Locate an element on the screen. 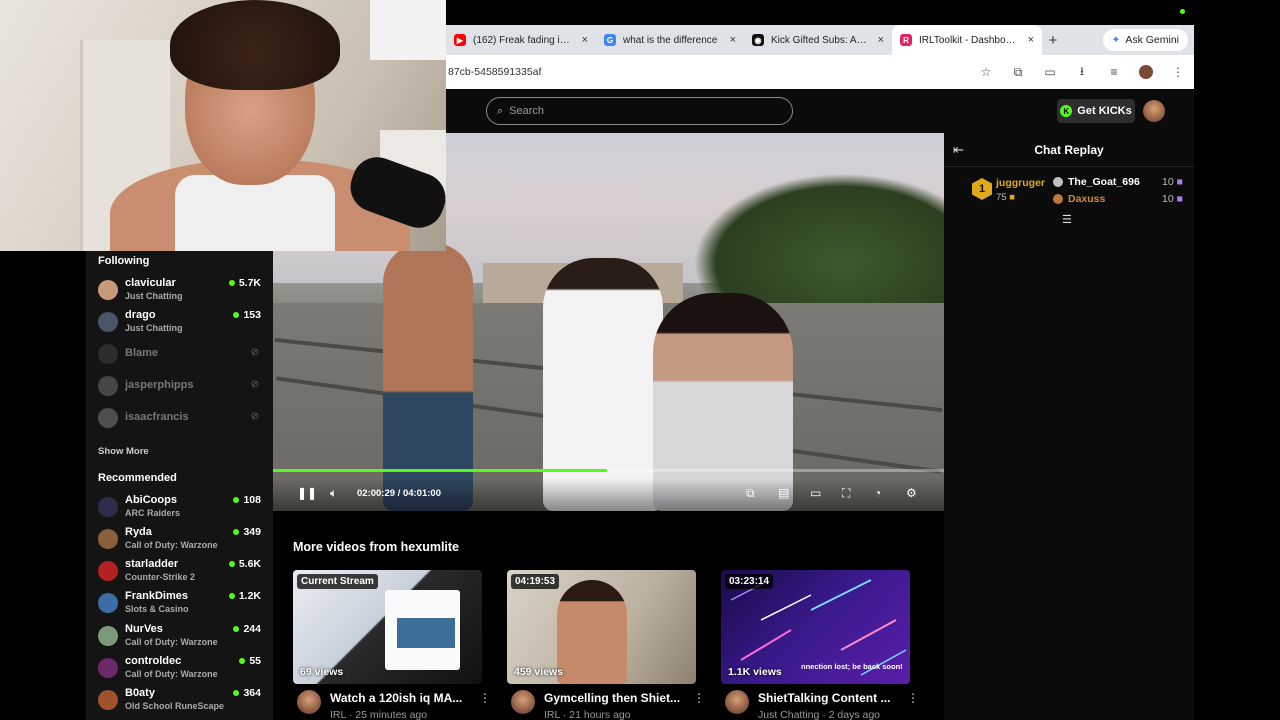 The width and height of the screenshot is (1280, 720). channel-category: ARC Raiders is located at coordinates (153, 513).